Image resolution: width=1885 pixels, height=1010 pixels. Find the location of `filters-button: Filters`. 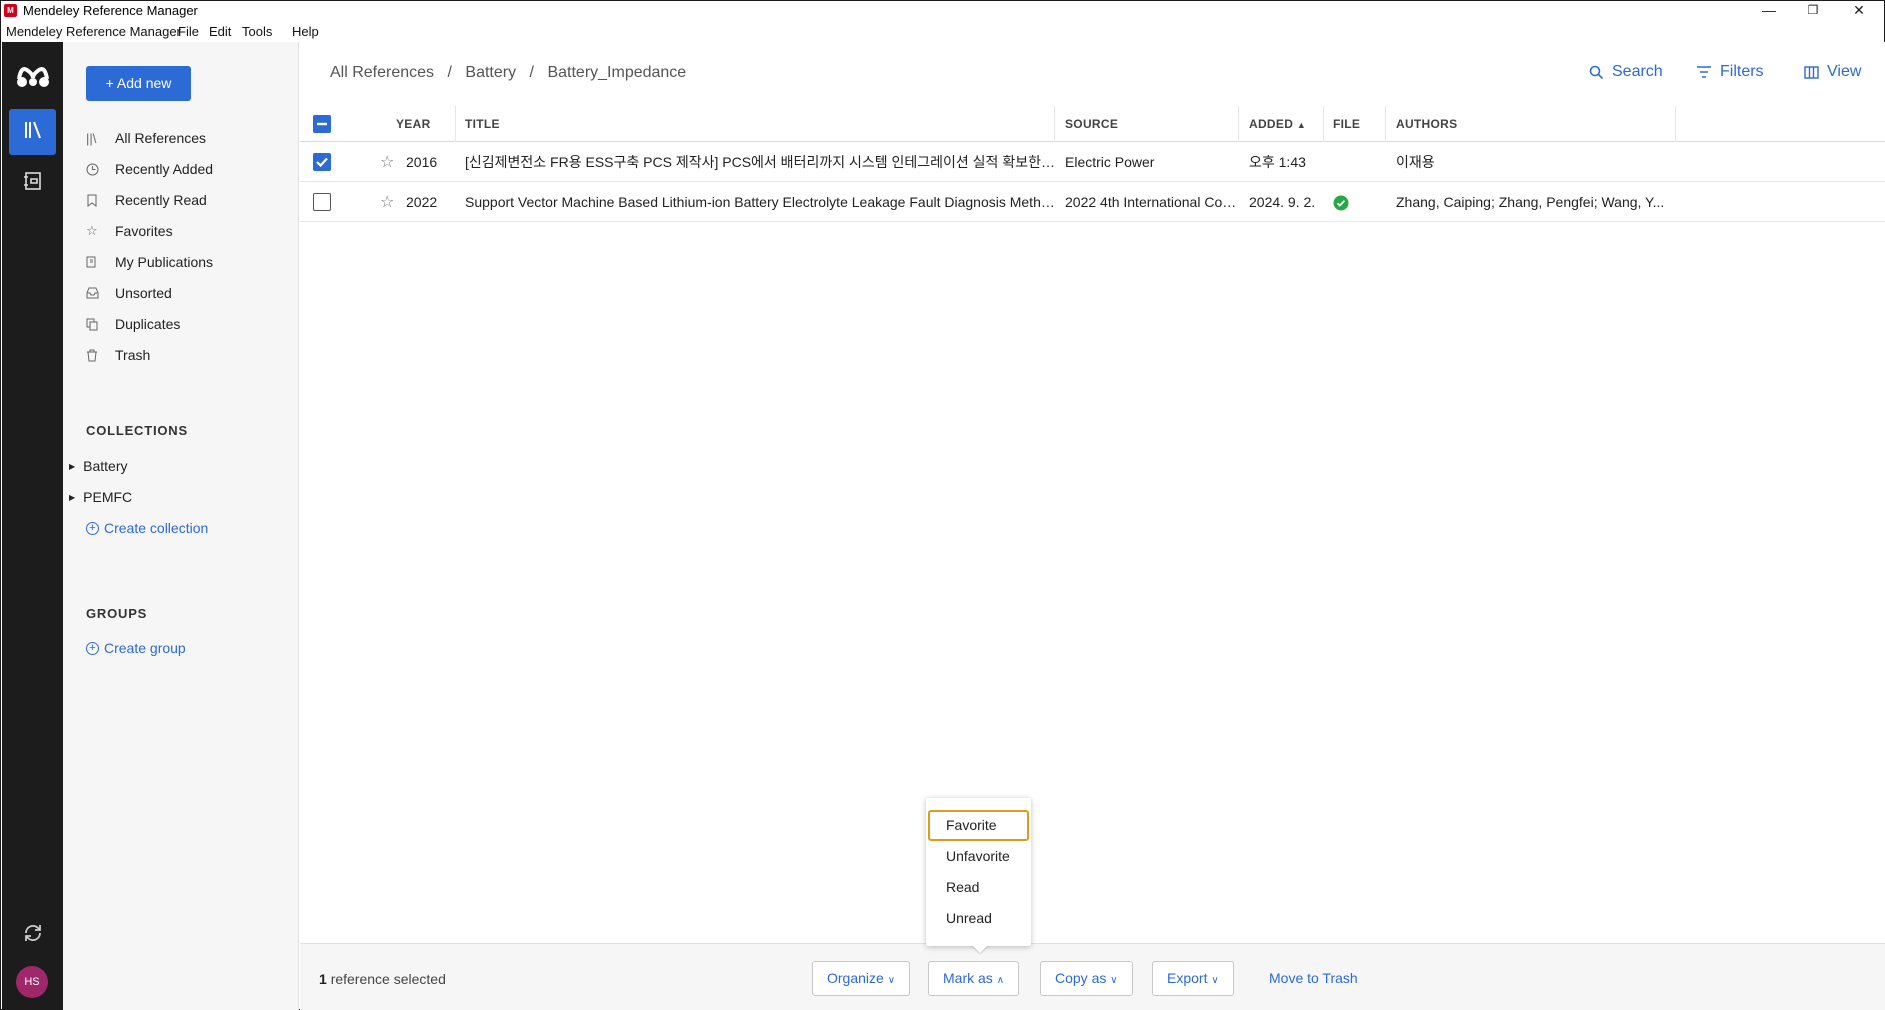

filters-button: Filters is located at coordinates (1730, 72).